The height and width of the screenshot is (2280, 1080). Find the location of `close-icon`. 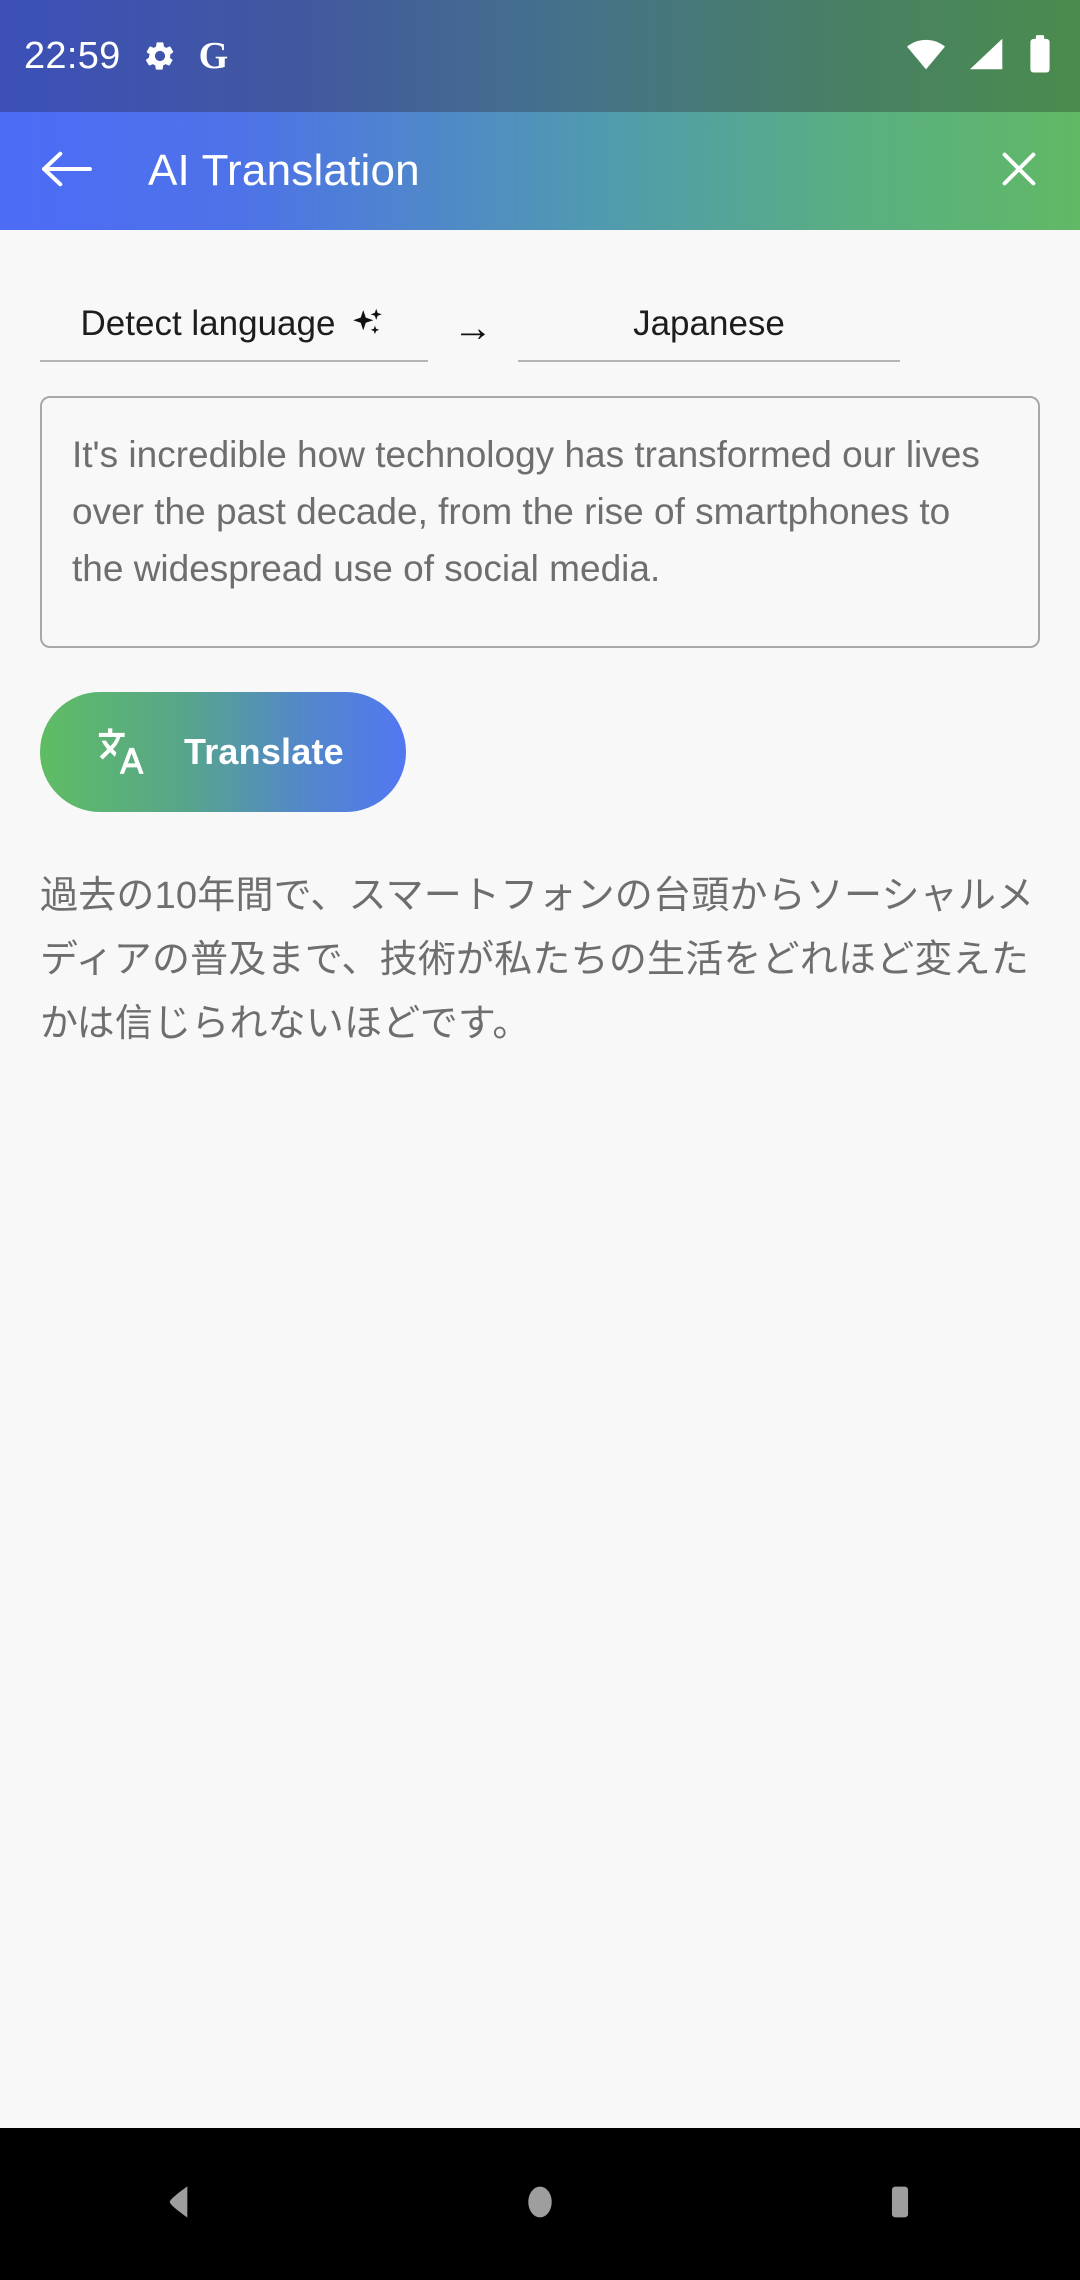

close-icon is located at coordinates (1019, 171).